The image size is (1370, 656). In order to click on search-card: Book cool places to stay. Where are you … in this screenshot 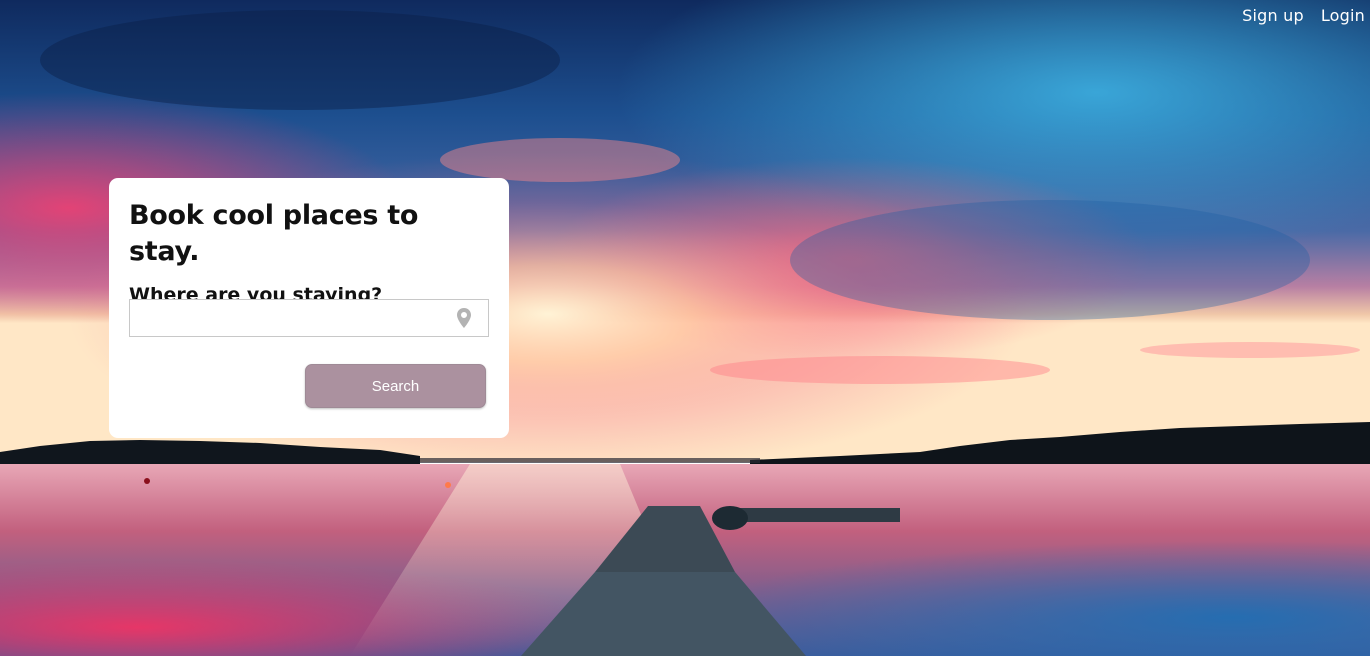, I will do `click(309, 308)`.